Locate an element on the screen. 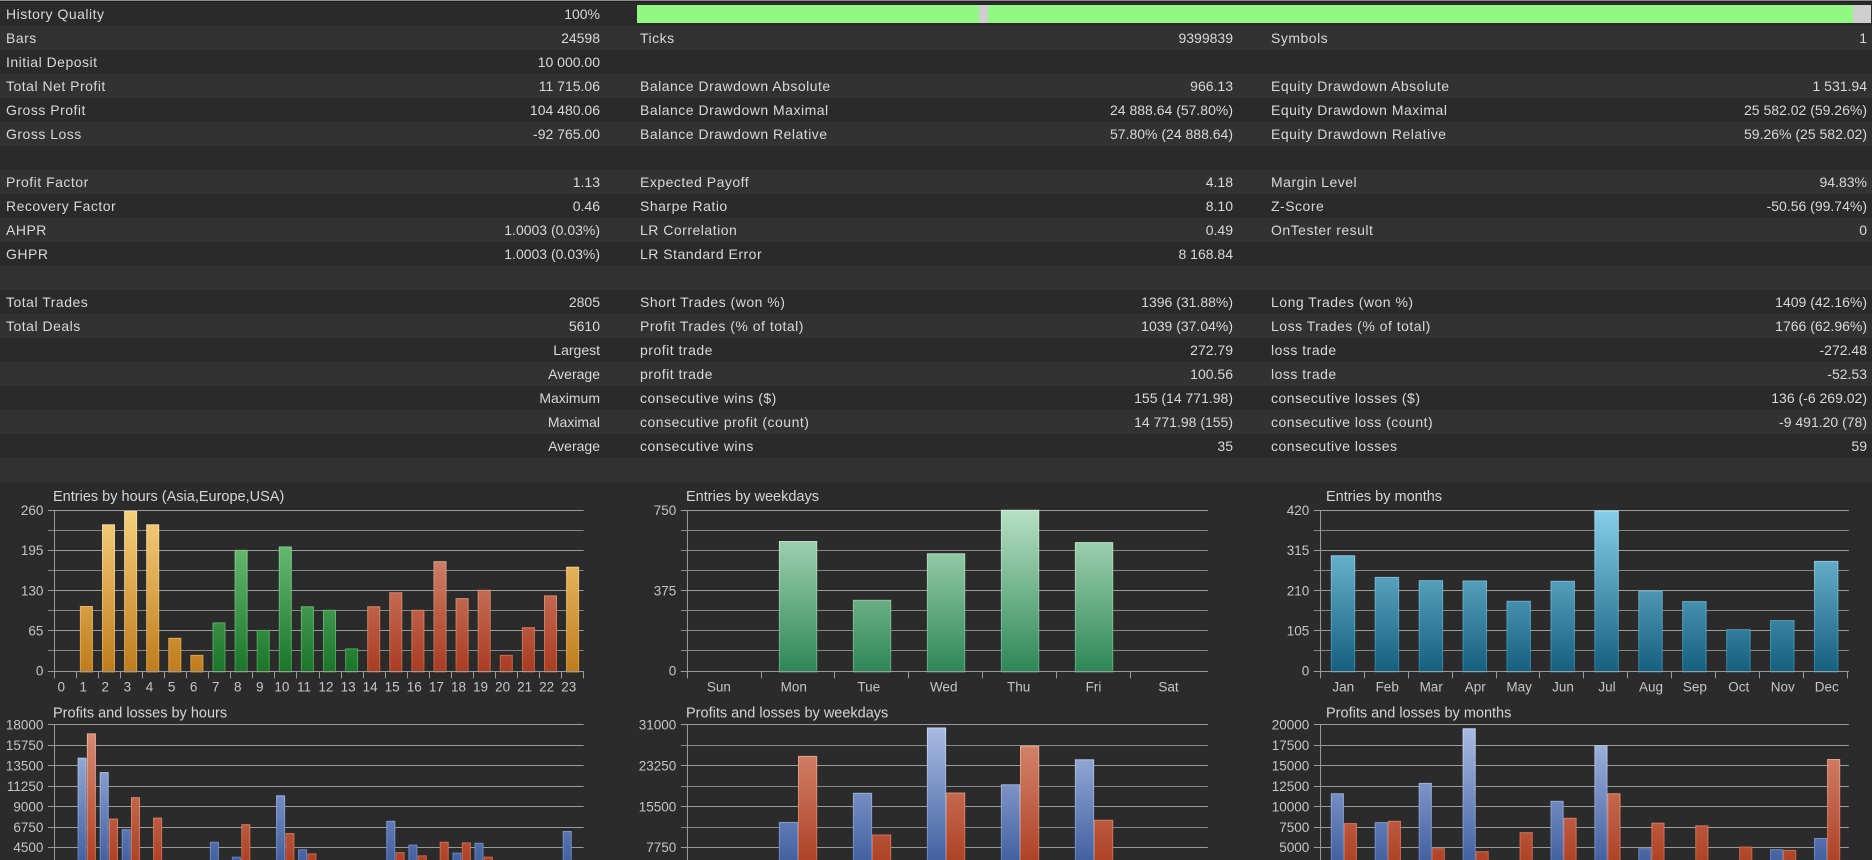  svg-text:Entries by hours (Asia,Europe,: Entries by hours (Asia,Europe,USA) is located at coordinates (168, 497).